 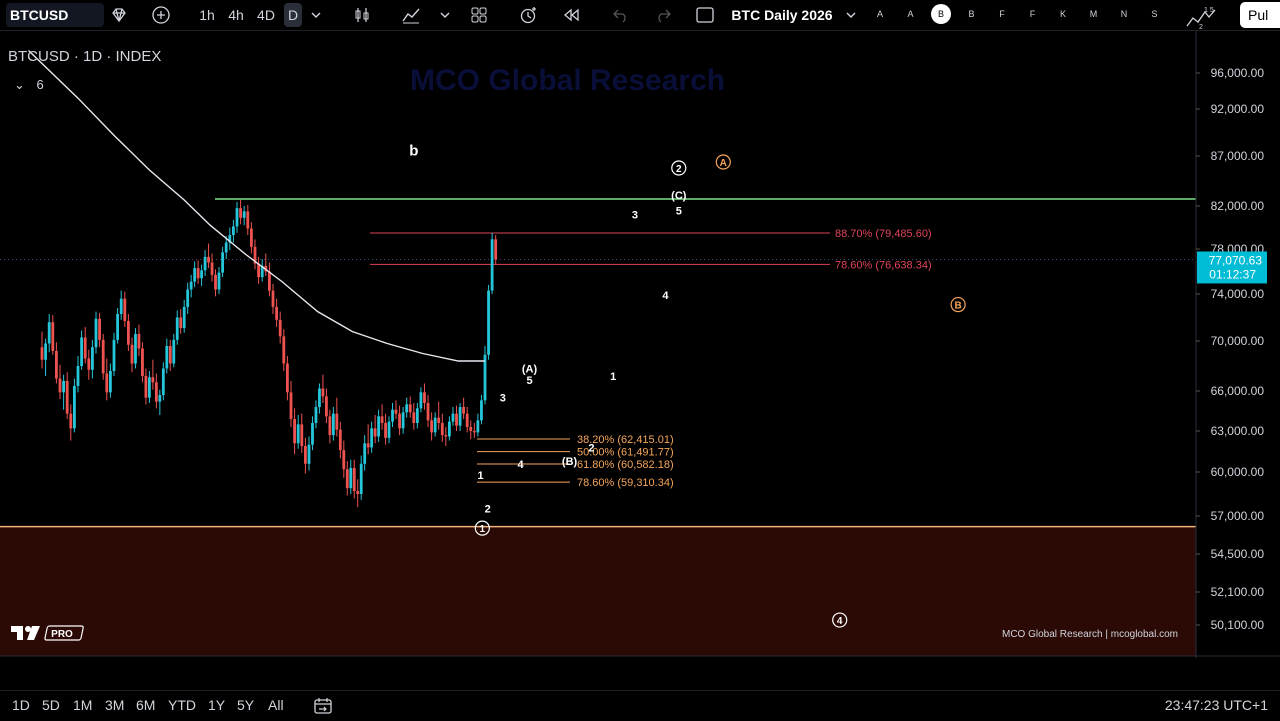 I want to click on wave-counter-icon: 1 5 2, so click(x=1201, y=16).